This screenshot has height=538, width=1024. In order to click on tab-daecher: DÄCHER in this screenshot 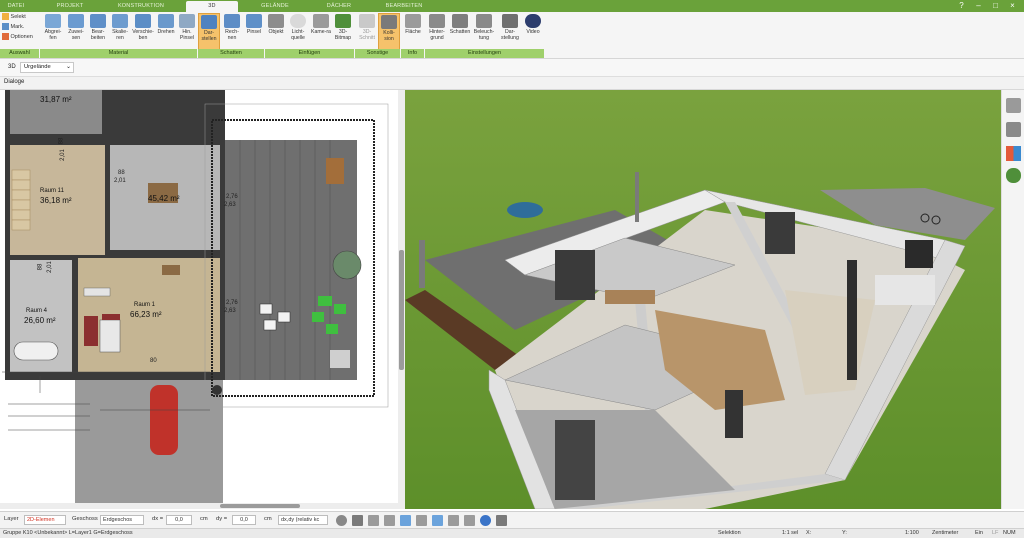, I will do `click(339, 6)`.